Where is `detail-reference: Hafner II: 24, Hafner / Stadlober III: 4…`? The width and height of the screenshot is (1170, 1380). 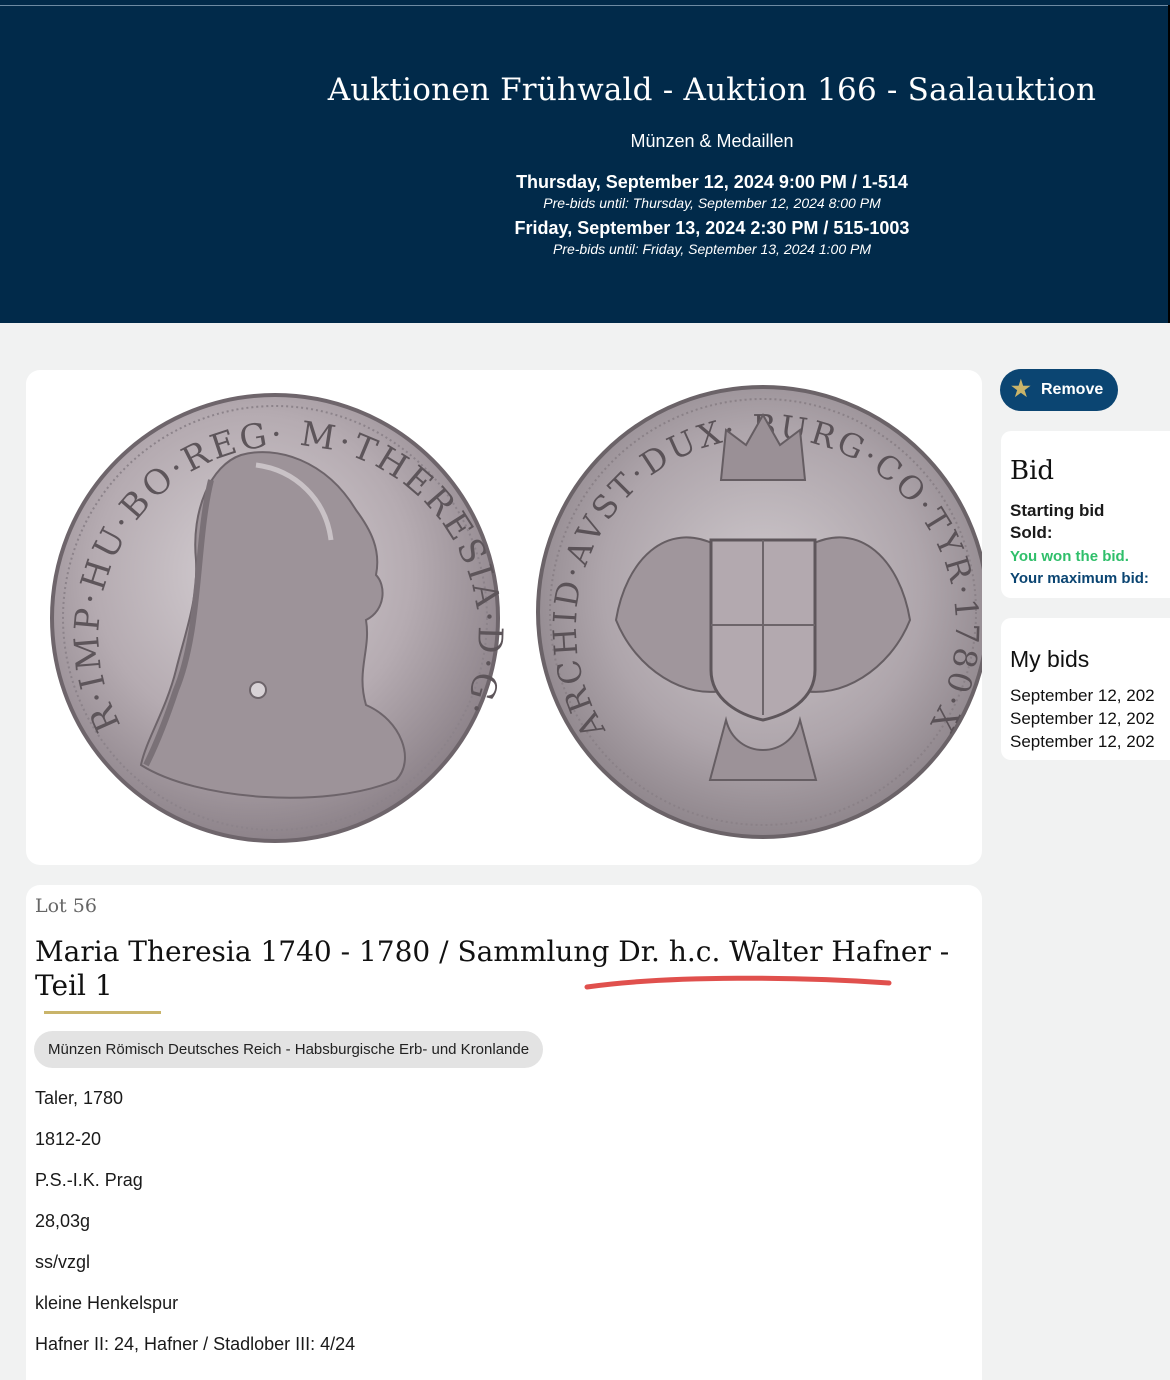
detail-reference: Hafner II: 24, Hafner / Stadlober III: 4… is located at coordinates (195, 1344).